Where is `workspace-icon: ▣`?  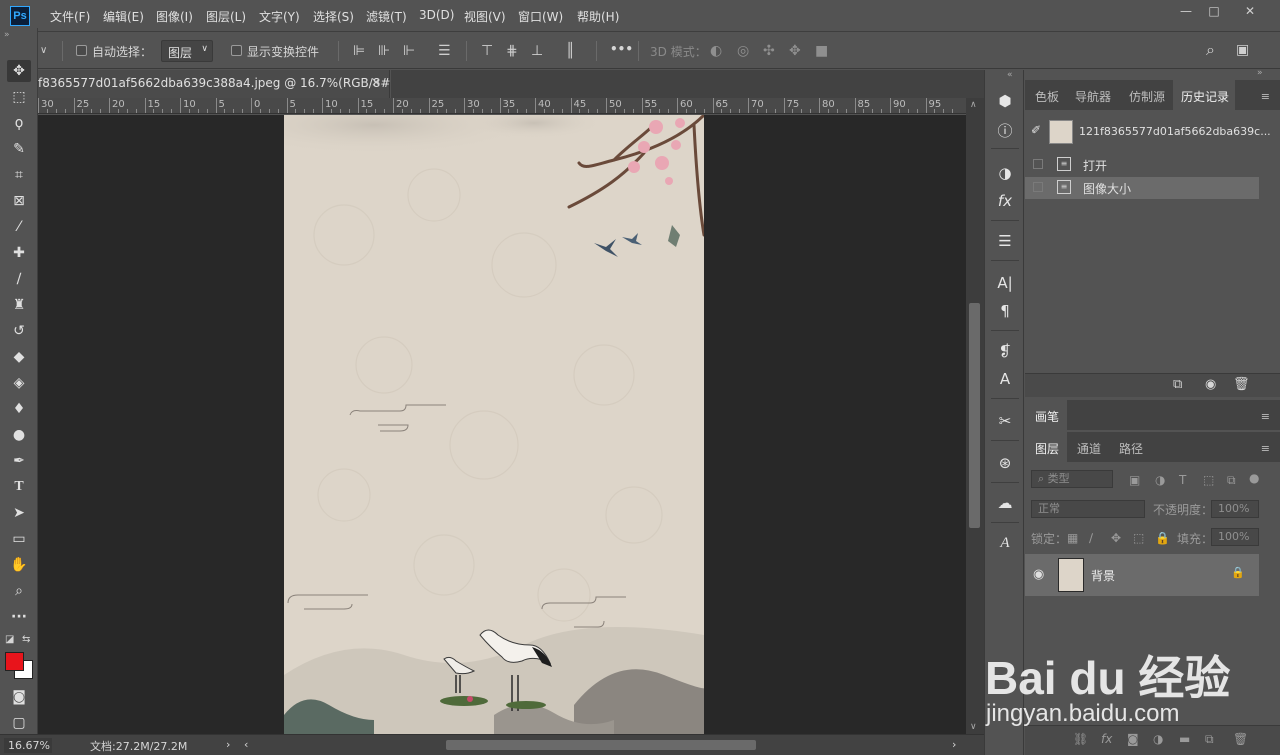
workspace-icon: ▣ is located at coordinates (1242, 50).